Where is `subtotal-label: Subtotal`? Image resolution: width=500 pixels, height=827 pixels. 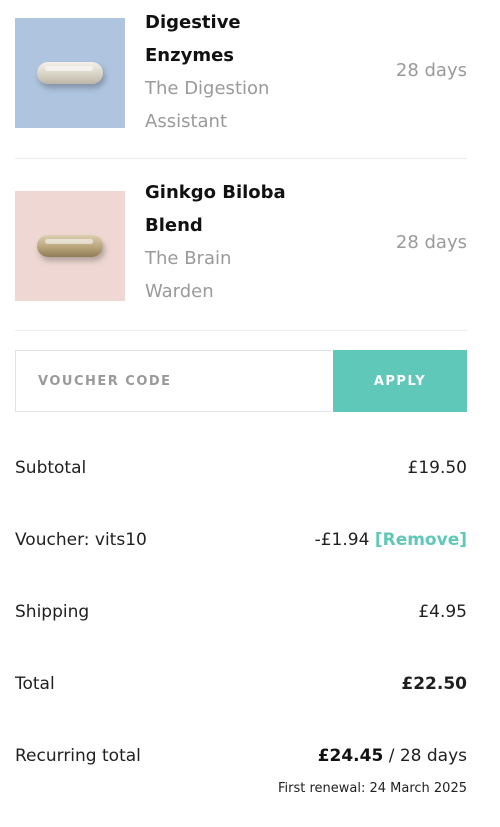
subtotal-label: Subtotal is located at coordinates (51, 468).